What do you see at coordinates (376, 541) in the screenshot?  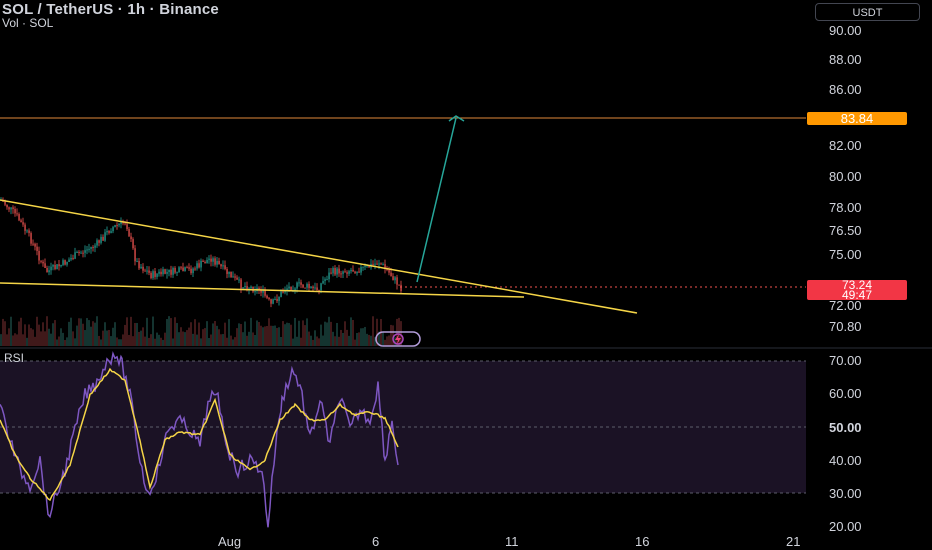 I see `time-axis-label: 6` at bounding box center [376, 541].